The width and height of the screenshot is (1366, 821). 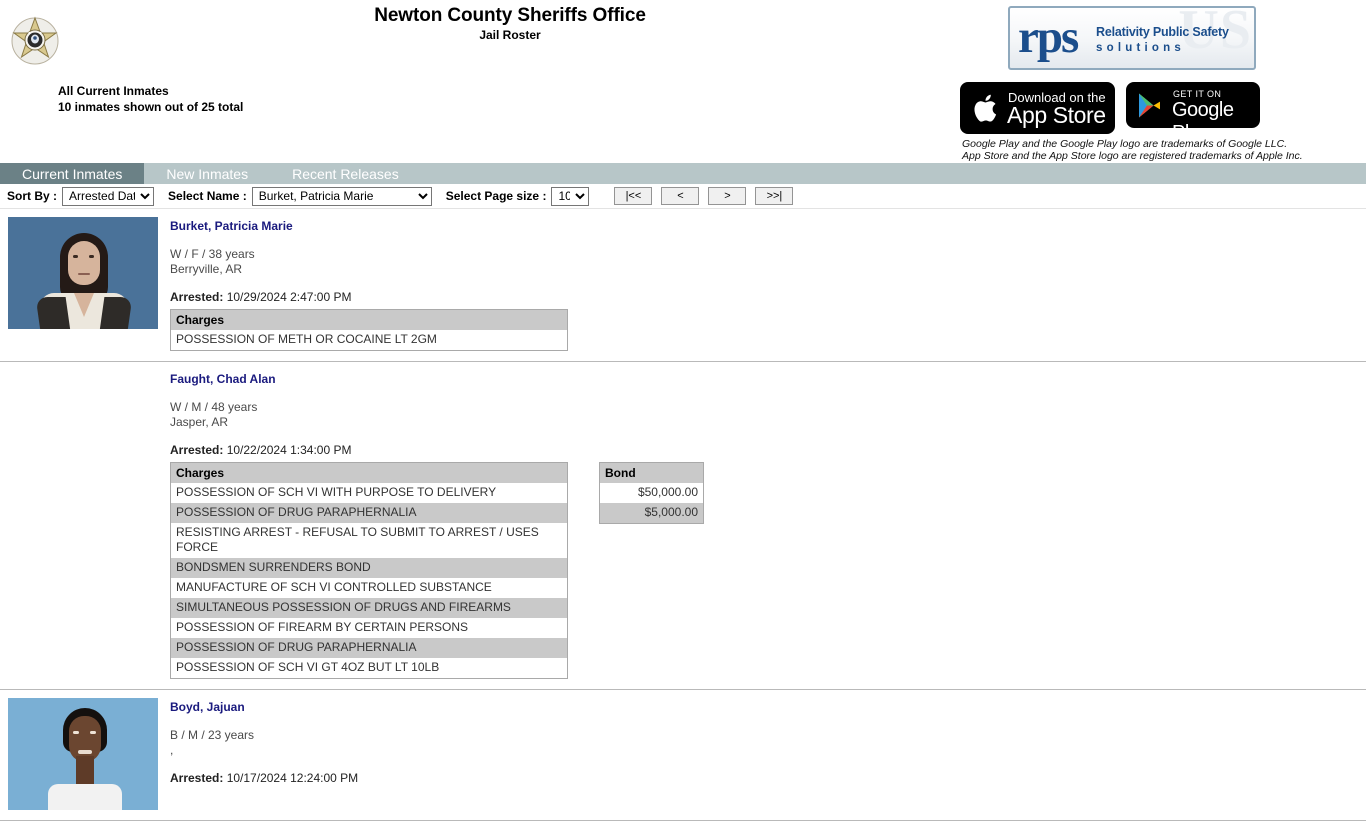 I want to click on table-row: $5,000.00, so click(x=651, y=513).